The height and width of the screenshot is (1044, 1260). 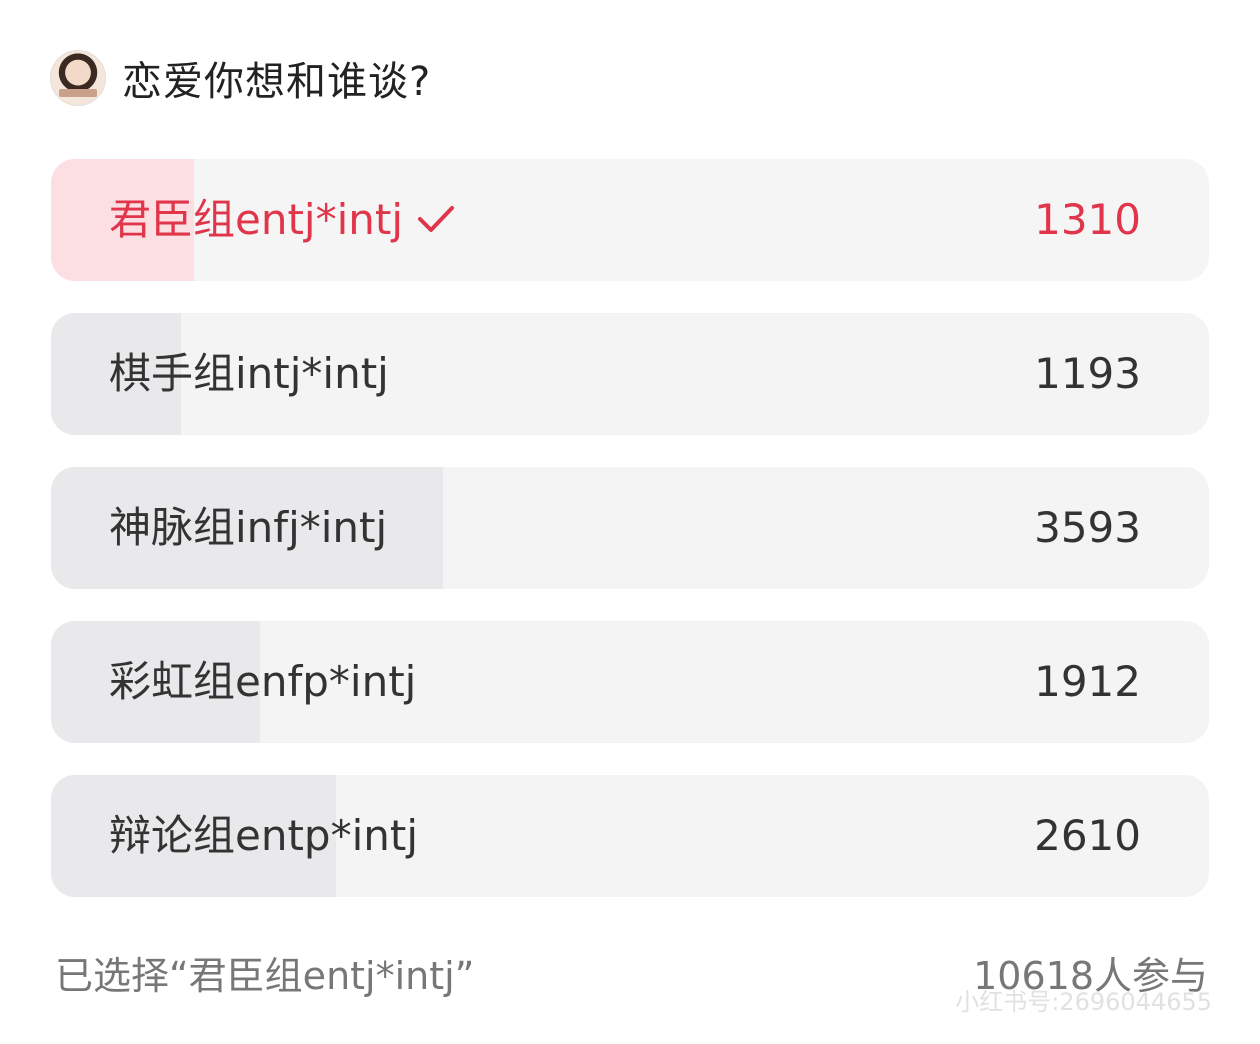 I want to click on selected-option-text: 已选择“君臣组entj*intj”, so click(x=265, y=976).